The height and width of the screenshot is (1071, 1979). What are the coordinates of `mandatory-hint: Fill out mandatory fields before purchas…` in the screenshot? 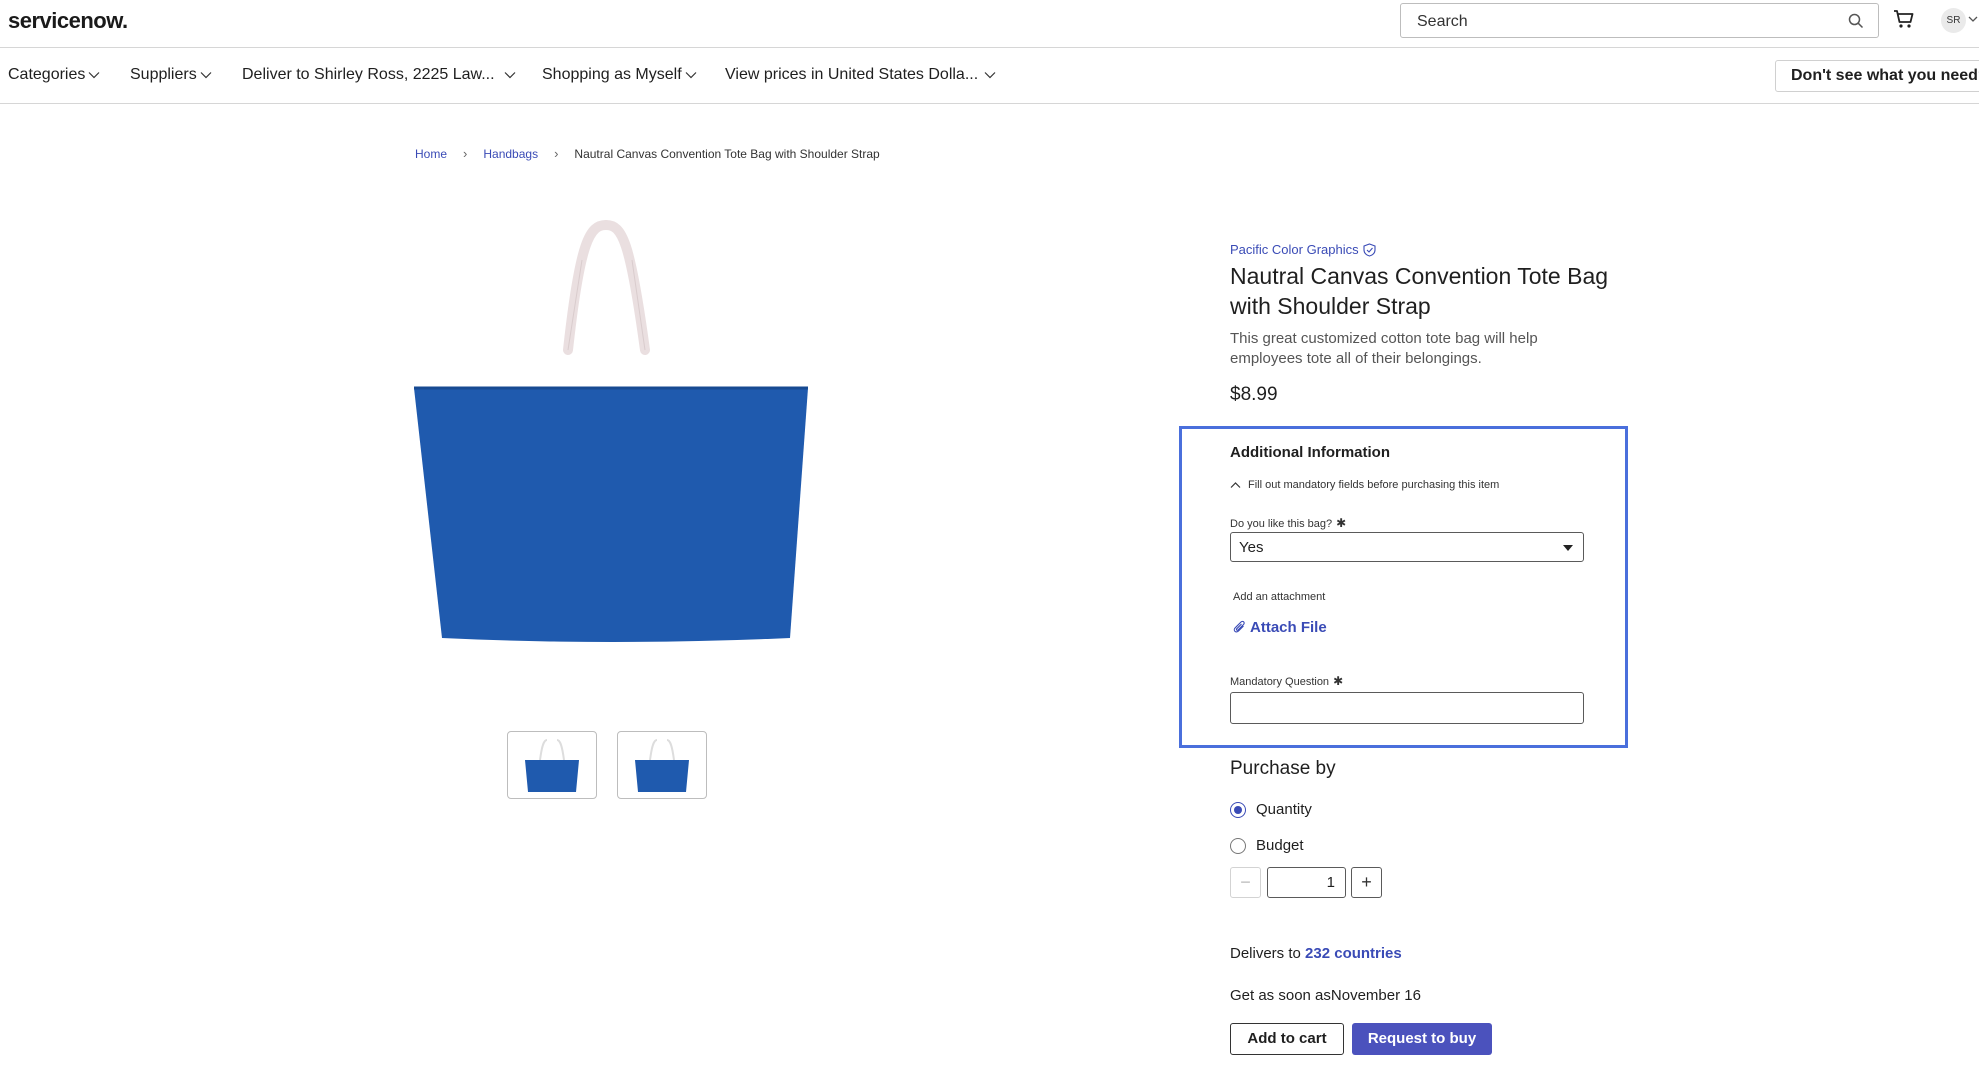 It's located at (1364, 485).